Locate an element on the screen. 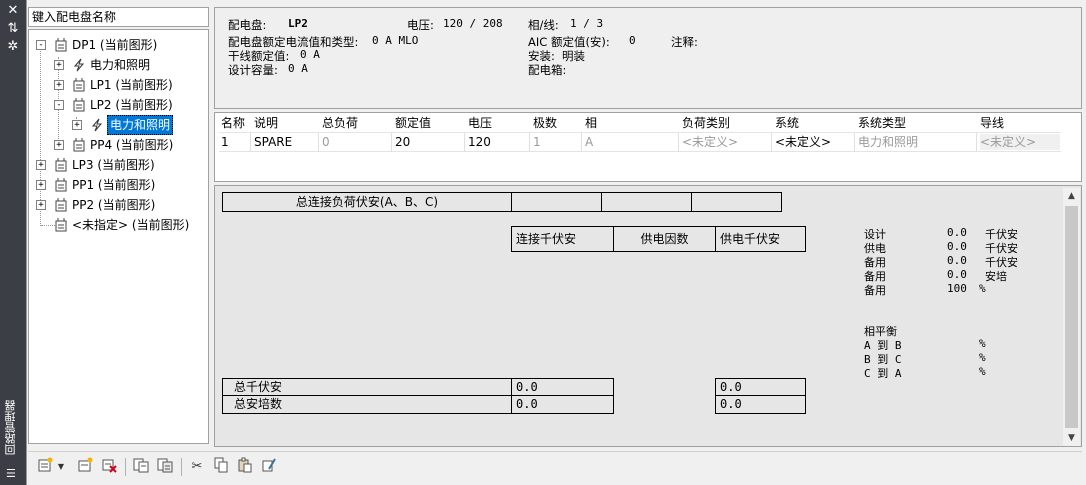 Image resolution: width=1086 pixels, height=485 pixels. tree-node-label: <未指定> (当前图形) is located at coordinates (131, 225).